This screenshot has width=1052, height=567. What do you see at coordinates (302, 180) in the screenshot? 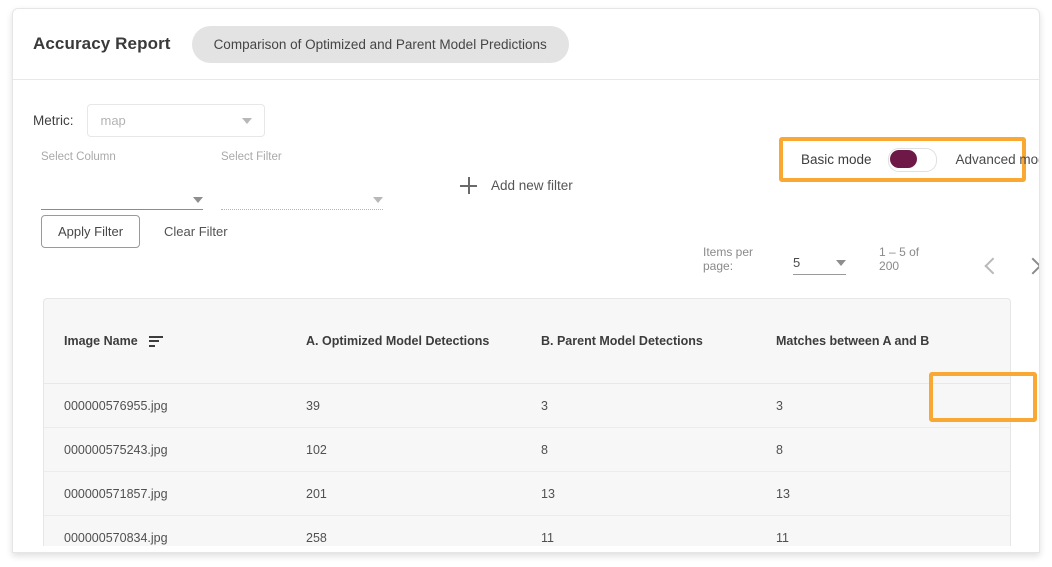
I see `select-filter-field: Select Filter` at bounding box center [302, 180].